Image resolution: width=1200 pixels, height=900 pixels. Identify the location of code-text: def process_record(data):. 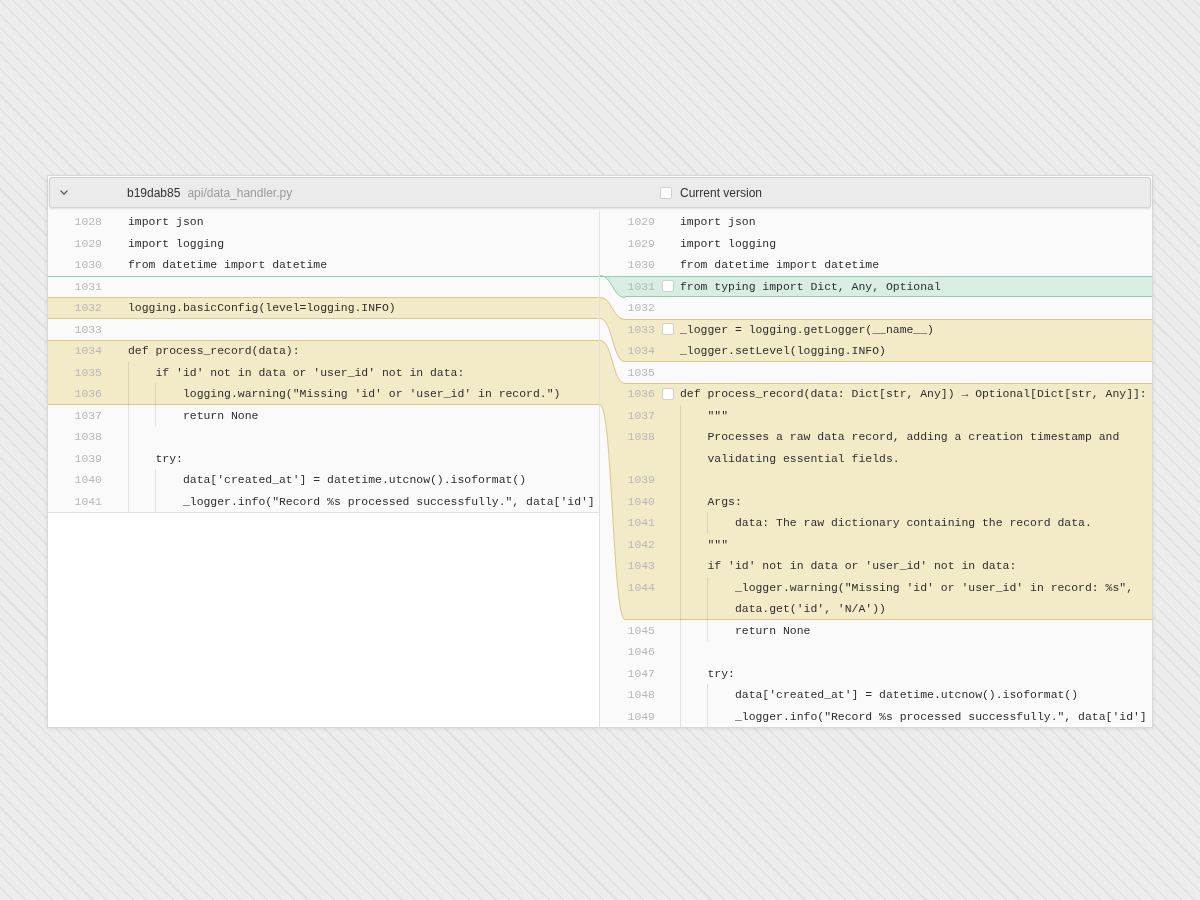
(214, 350).